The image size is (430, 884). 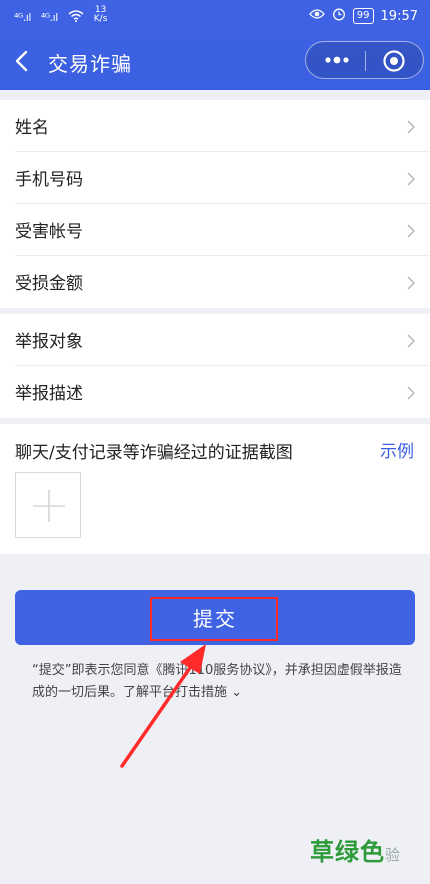 What do you see at coordinates (393, 855) in the screenshot?
I see `watermark-suffix: 验` at bounding box center [393, 855].